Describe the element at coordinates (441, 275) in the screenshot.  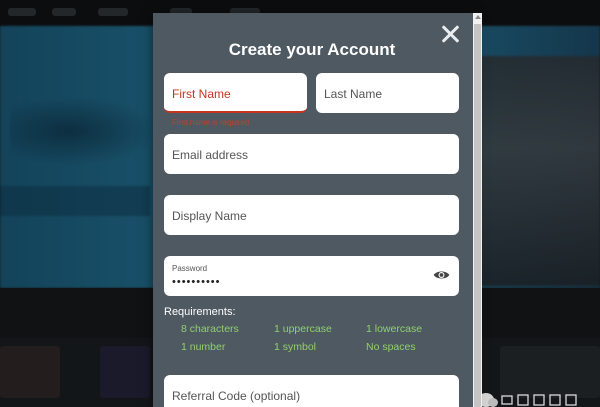
I see `eye-icon` at that location.